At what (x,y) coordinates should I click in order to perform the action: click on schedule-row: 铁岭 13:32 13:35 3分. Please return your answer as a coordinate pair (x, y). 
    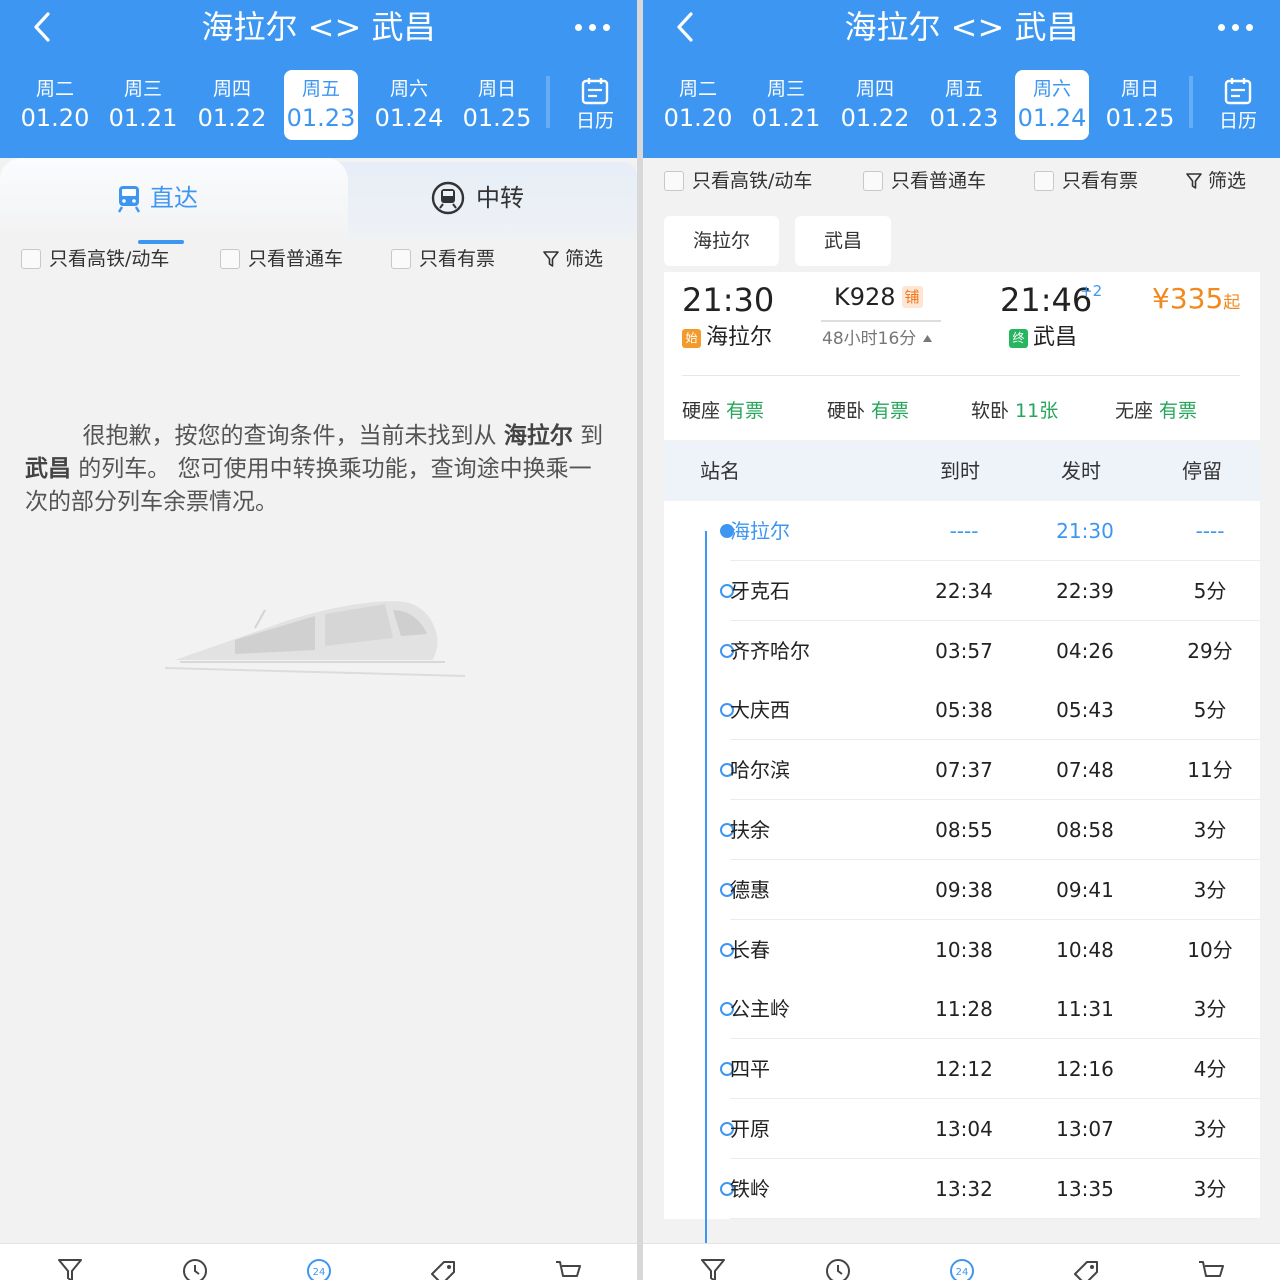
    Looking at the image, I should click on (962, 1188).